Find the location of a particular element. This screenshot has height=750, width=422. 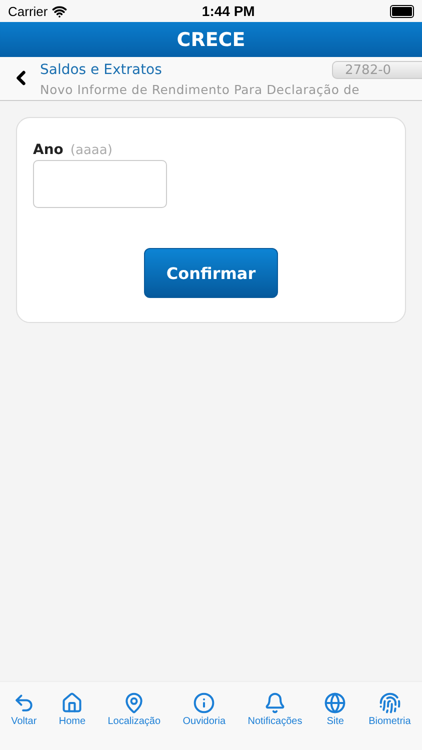

house-icon is located at coordinates (72, 703).